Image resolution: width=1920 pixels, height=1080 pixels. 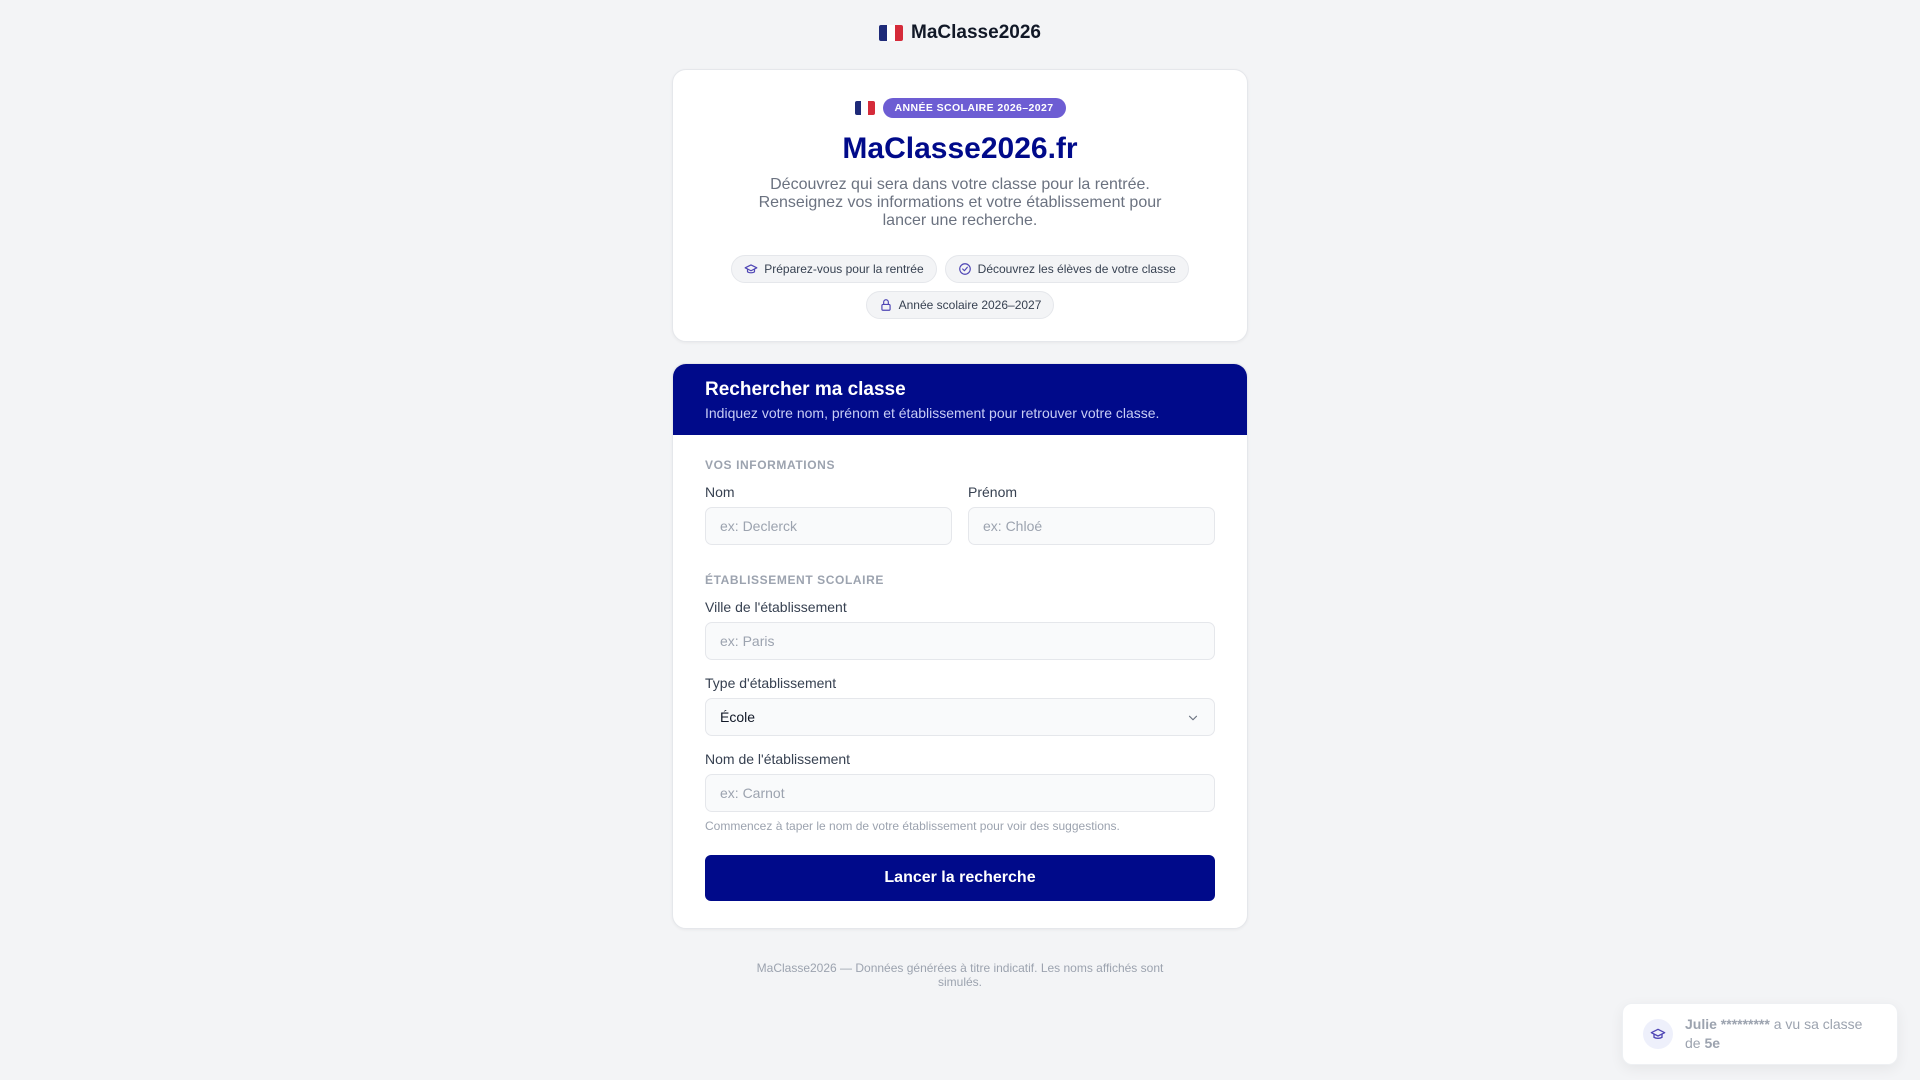 I want to click on school-name-label: Nom de l'établissement, so click(x=778, y=759).